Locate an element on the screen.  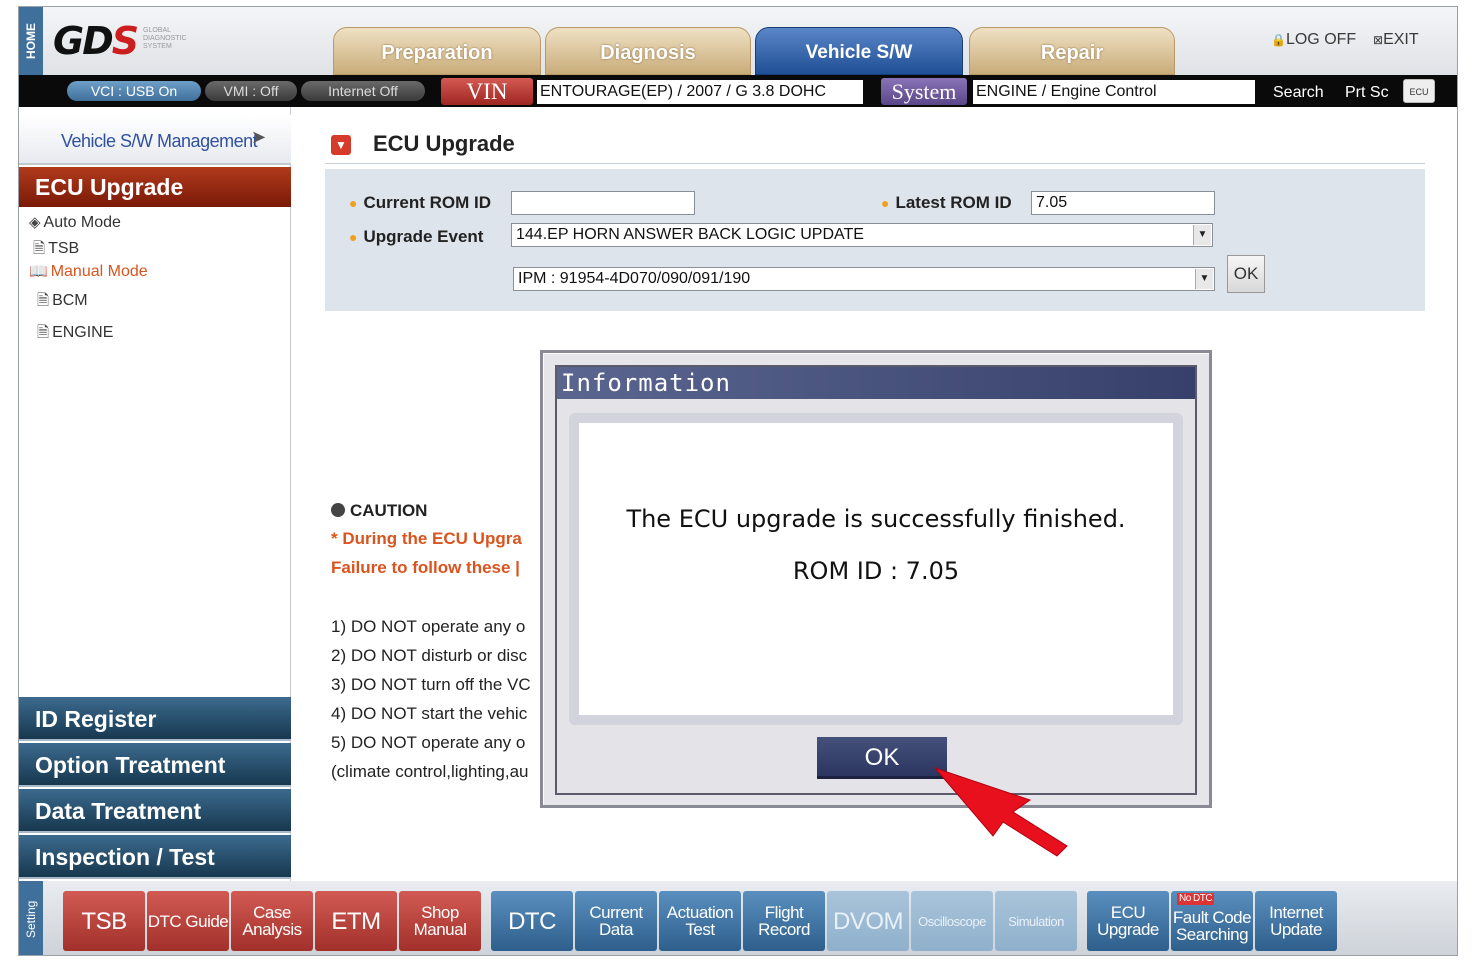
fault-code-label: Fault Code Searching is located at coordinates (1212, 926).